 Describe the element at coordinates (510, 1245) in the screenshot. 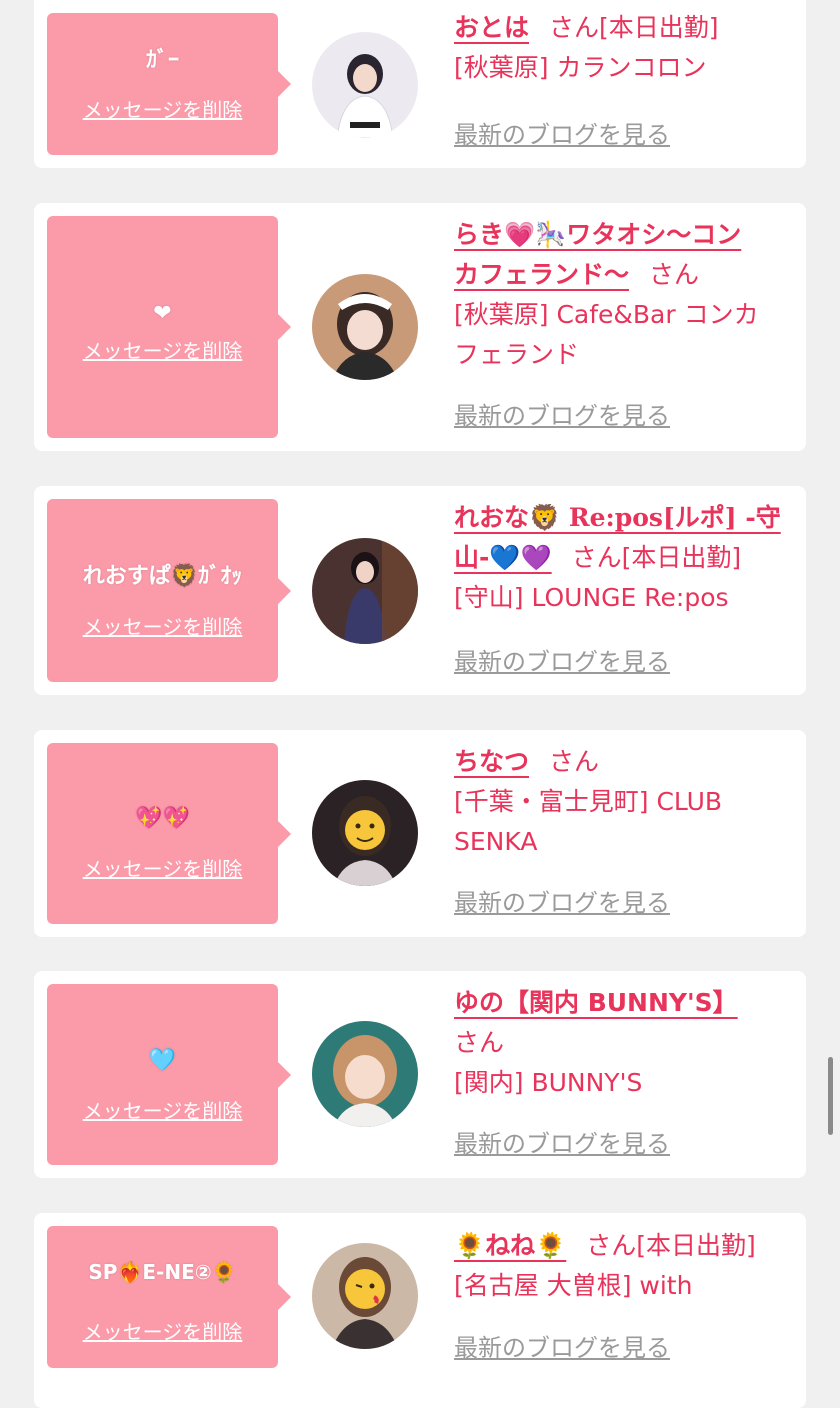

I see `cast-name-link: 🌻ねね🌻` at that location.